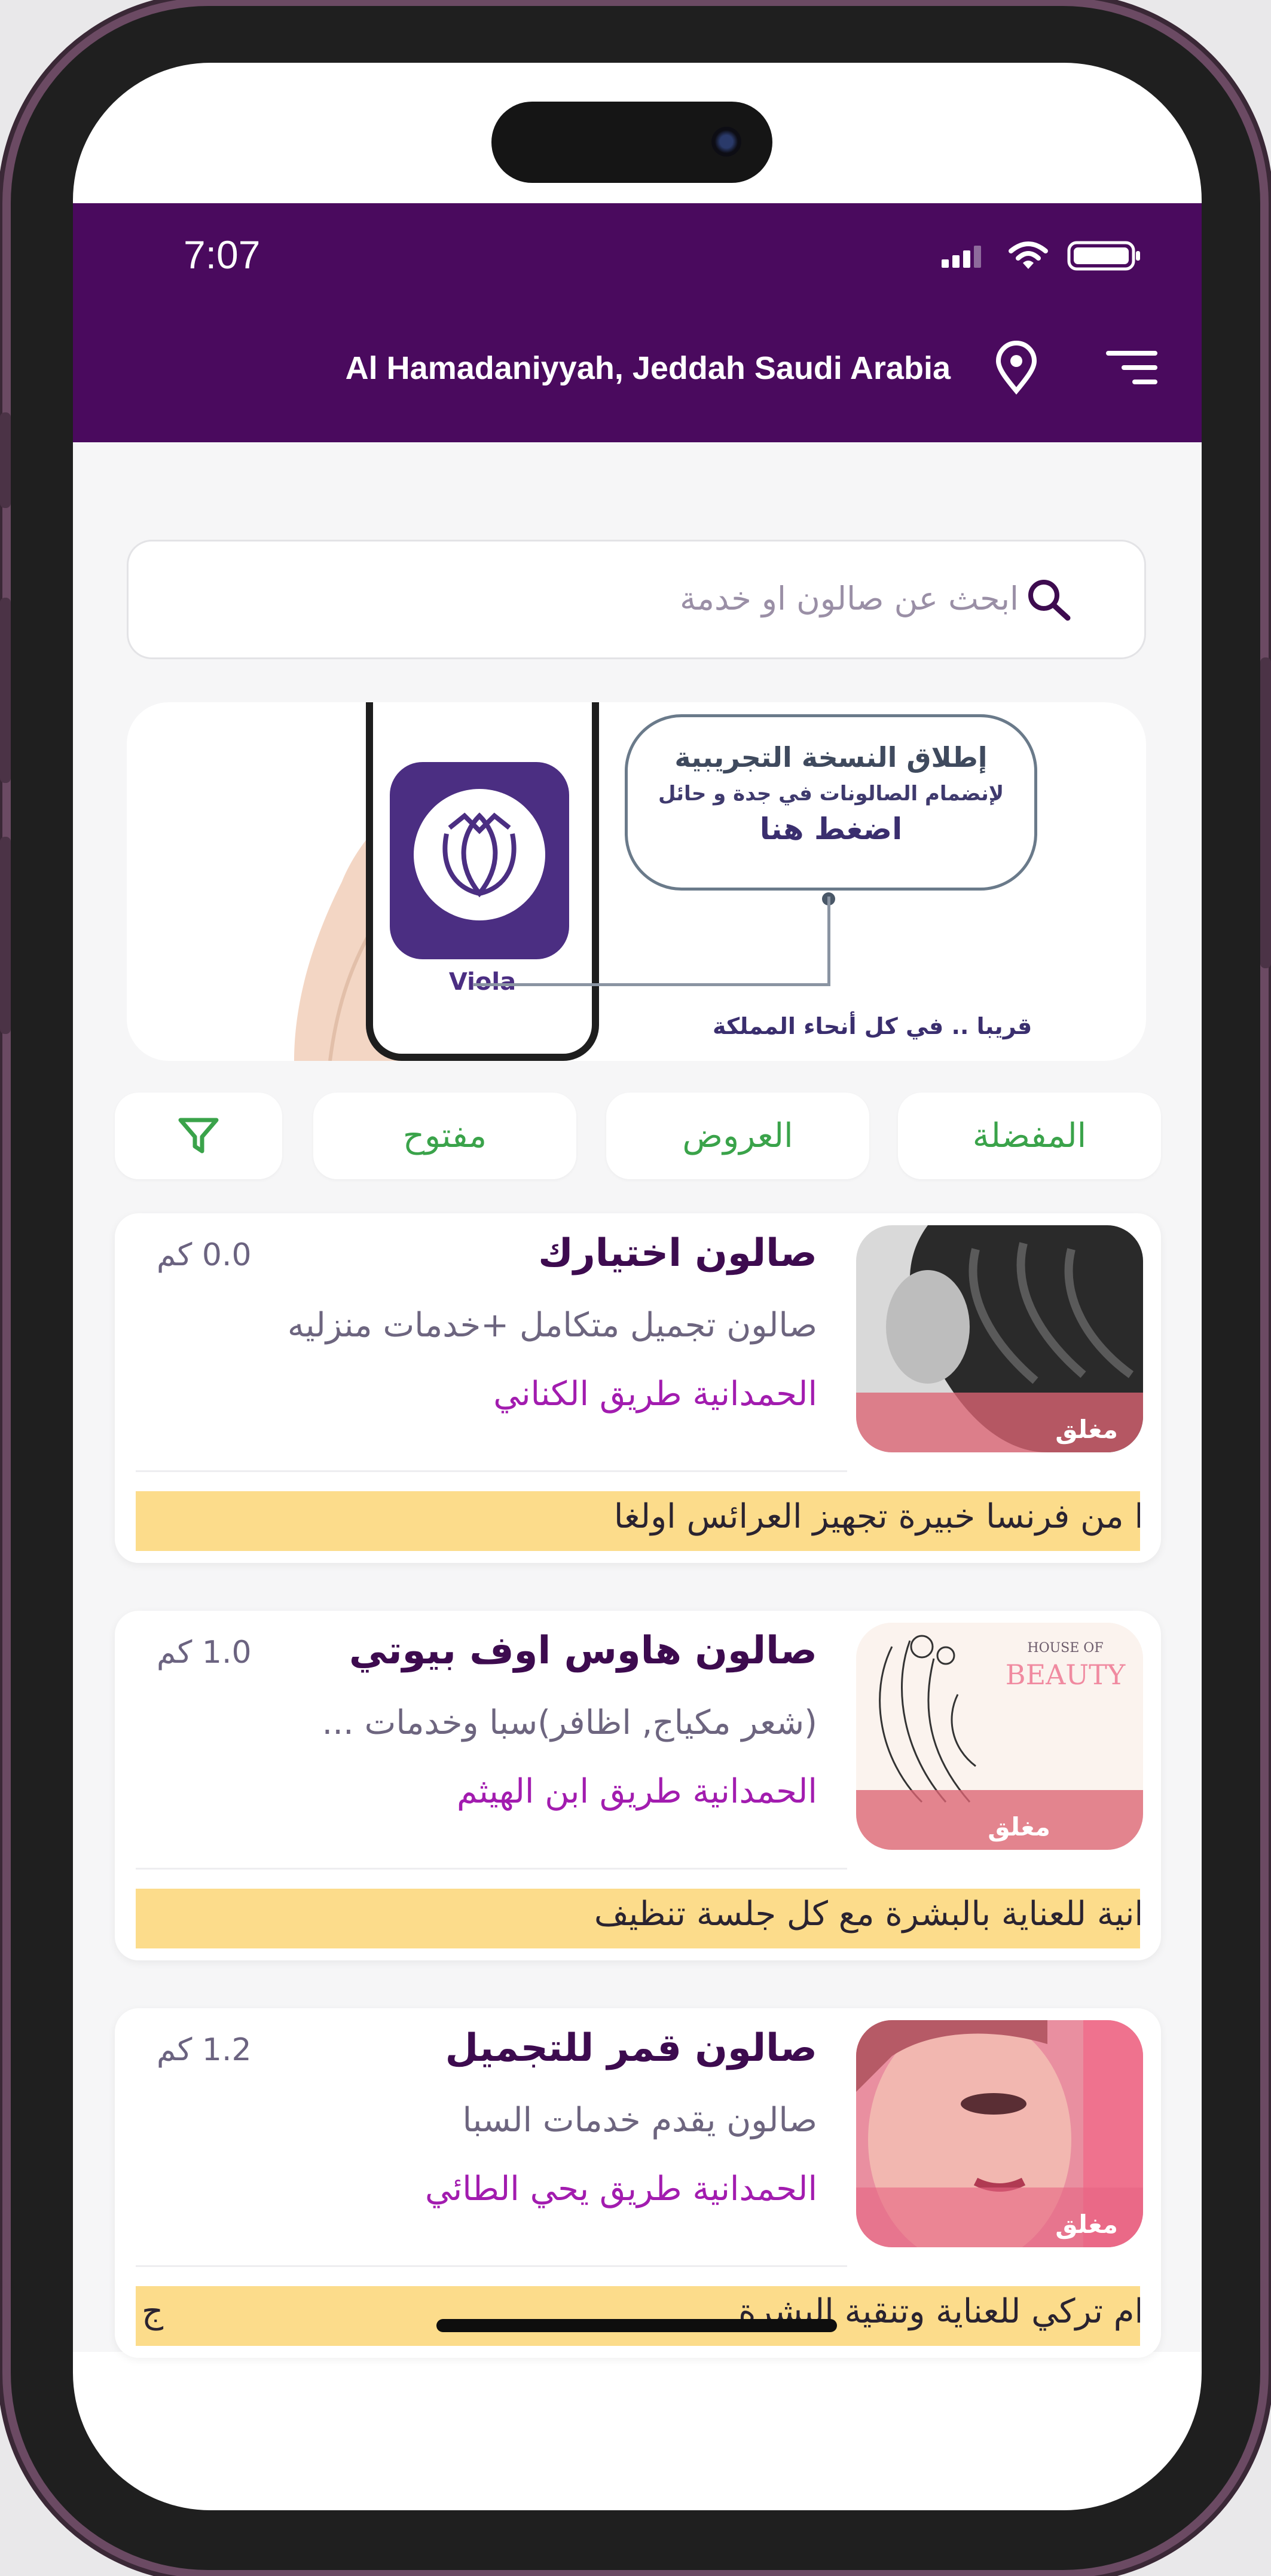 The width and height of the screenshot is (1271, 2576). I want to click on filter-button, so click(198, 1136).